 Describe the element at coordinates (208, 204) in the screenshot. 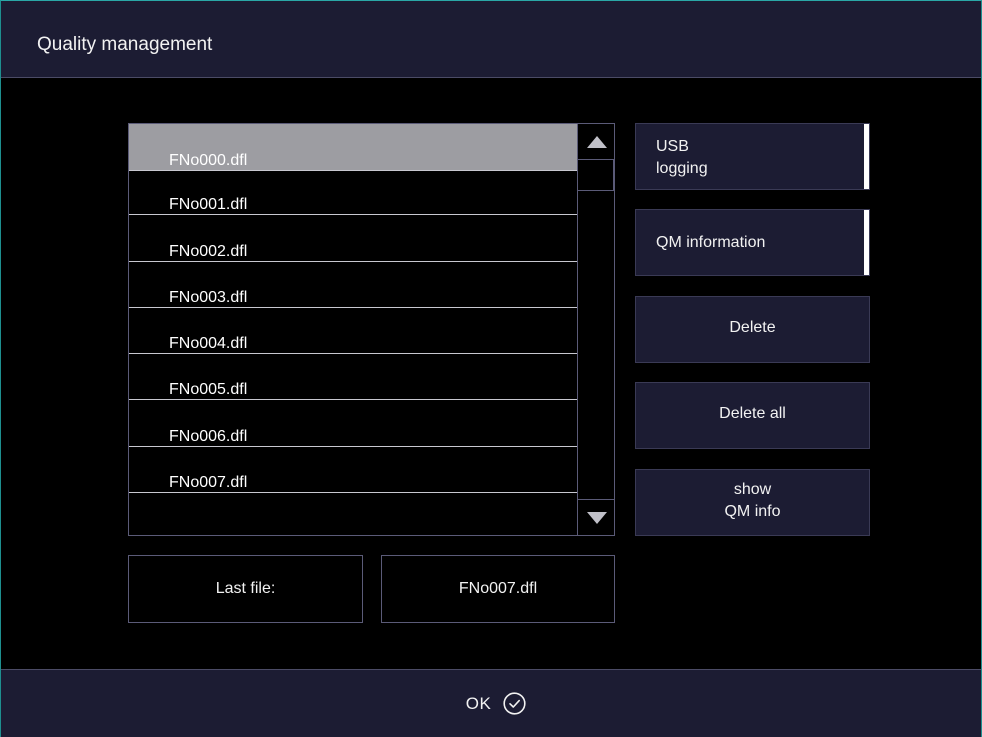

I see `list-item-label: FNo001.dfl` at that location.